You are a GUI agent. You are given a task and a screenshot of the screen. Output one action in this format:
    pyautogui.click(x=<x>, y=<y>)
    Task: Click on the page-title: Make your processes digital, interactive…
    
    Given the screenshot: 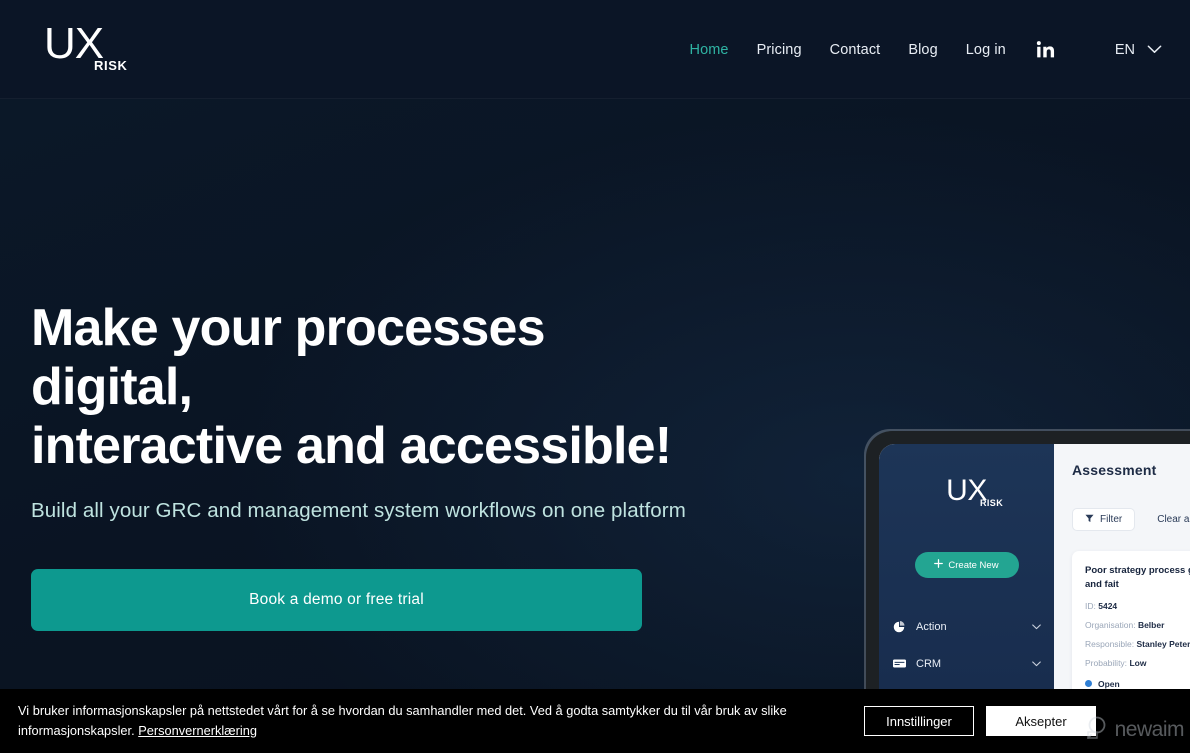 What is the action you would take?
    pyautogui.click(x=361, y=387)
    